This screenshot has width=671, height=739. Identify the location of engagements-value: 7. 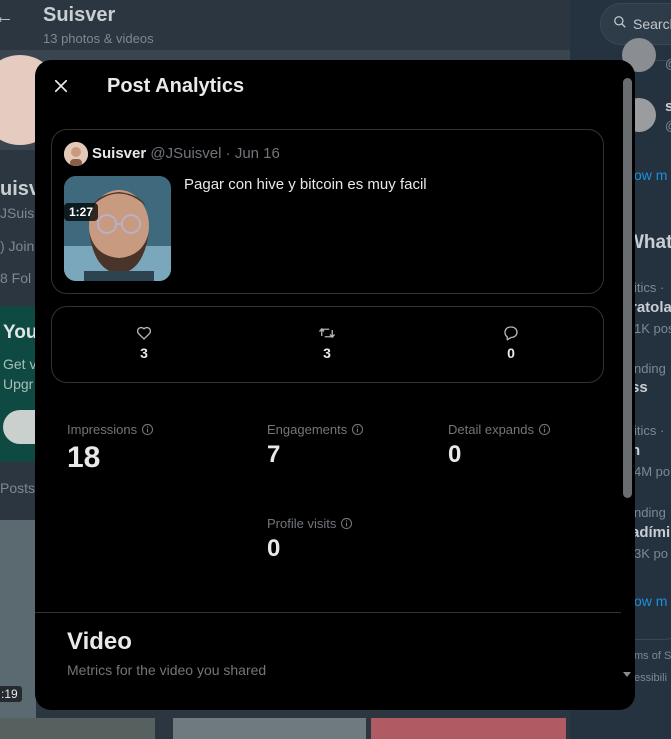
(274, 454).